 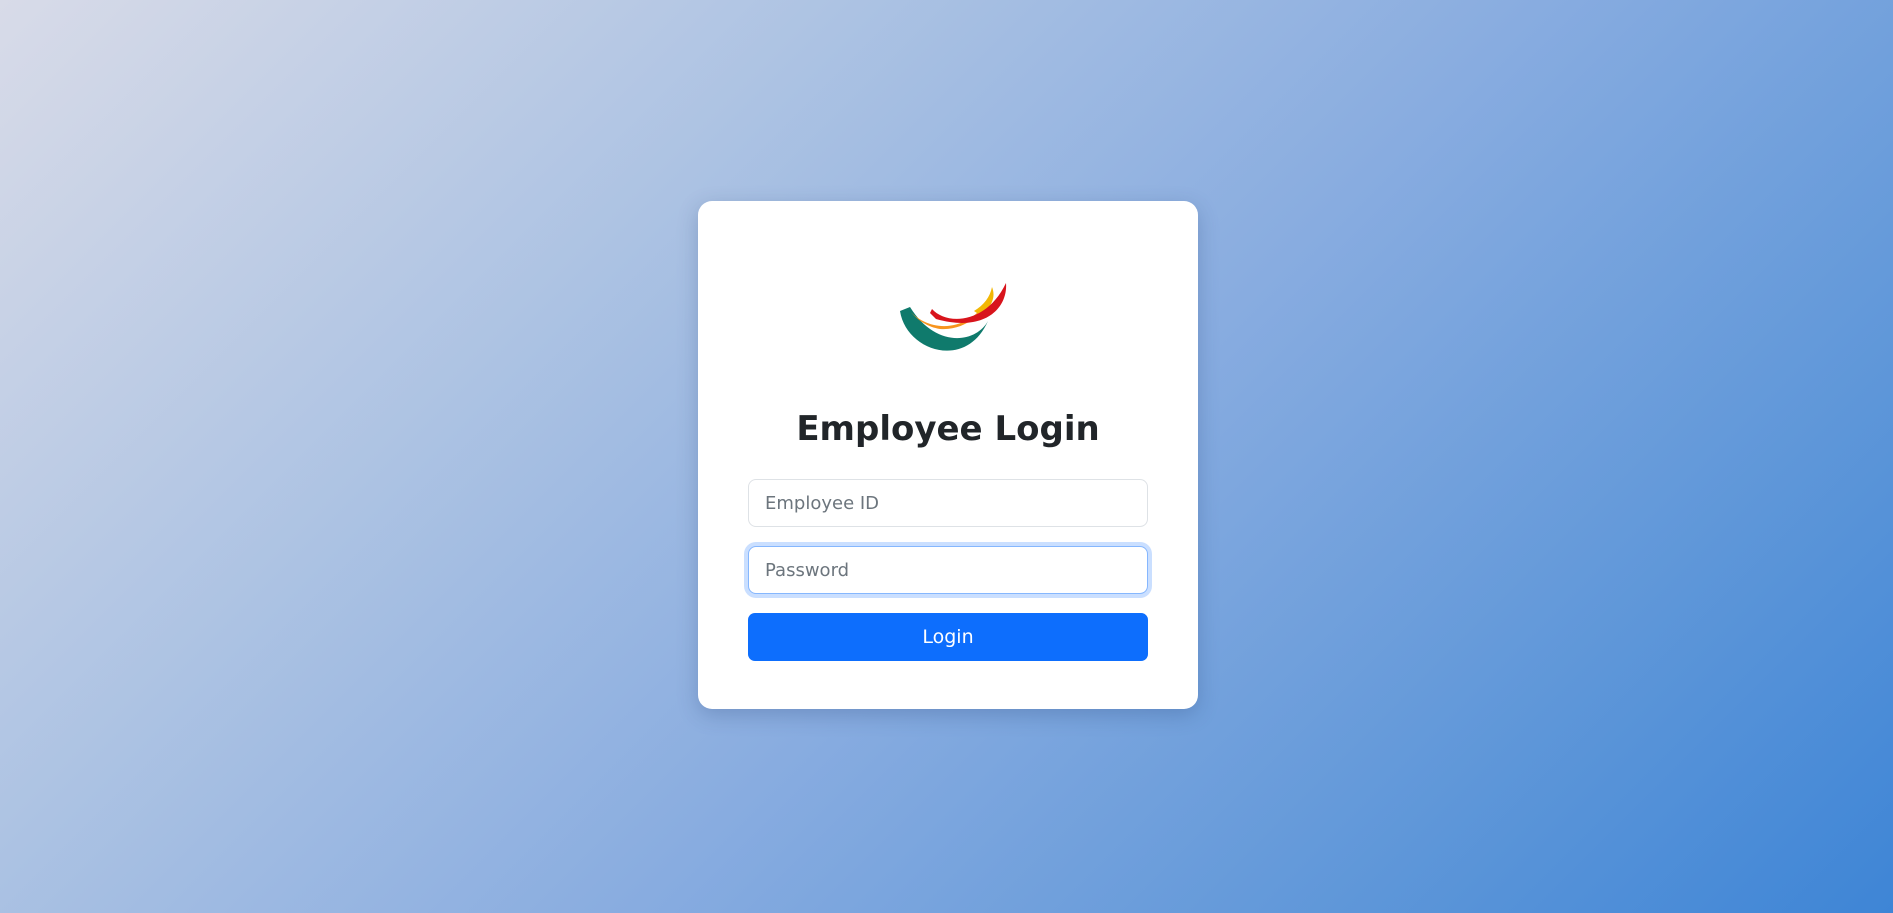 I want to click on login-button: Login, so click(x=948, y=637).